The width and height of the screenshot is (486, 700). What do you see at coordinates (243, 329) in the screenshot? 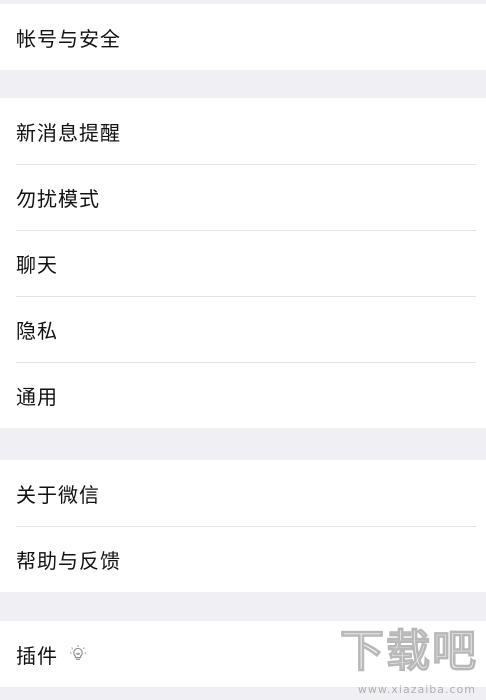
I see `settings-item-privacy: 隐私` at bounding box center [243, 329].